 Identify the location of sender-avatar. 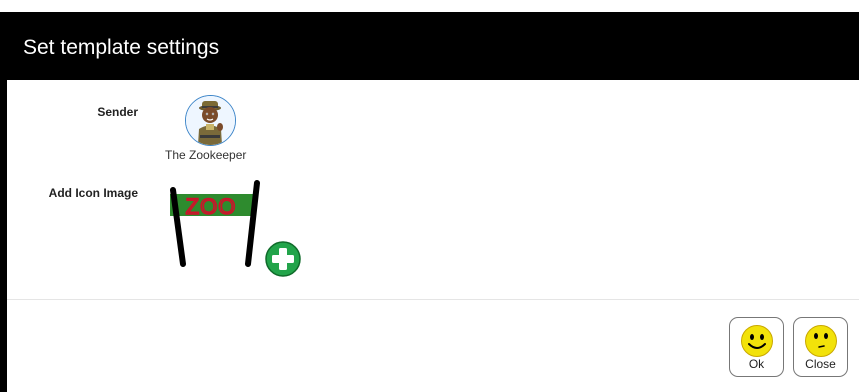
(210, 120).